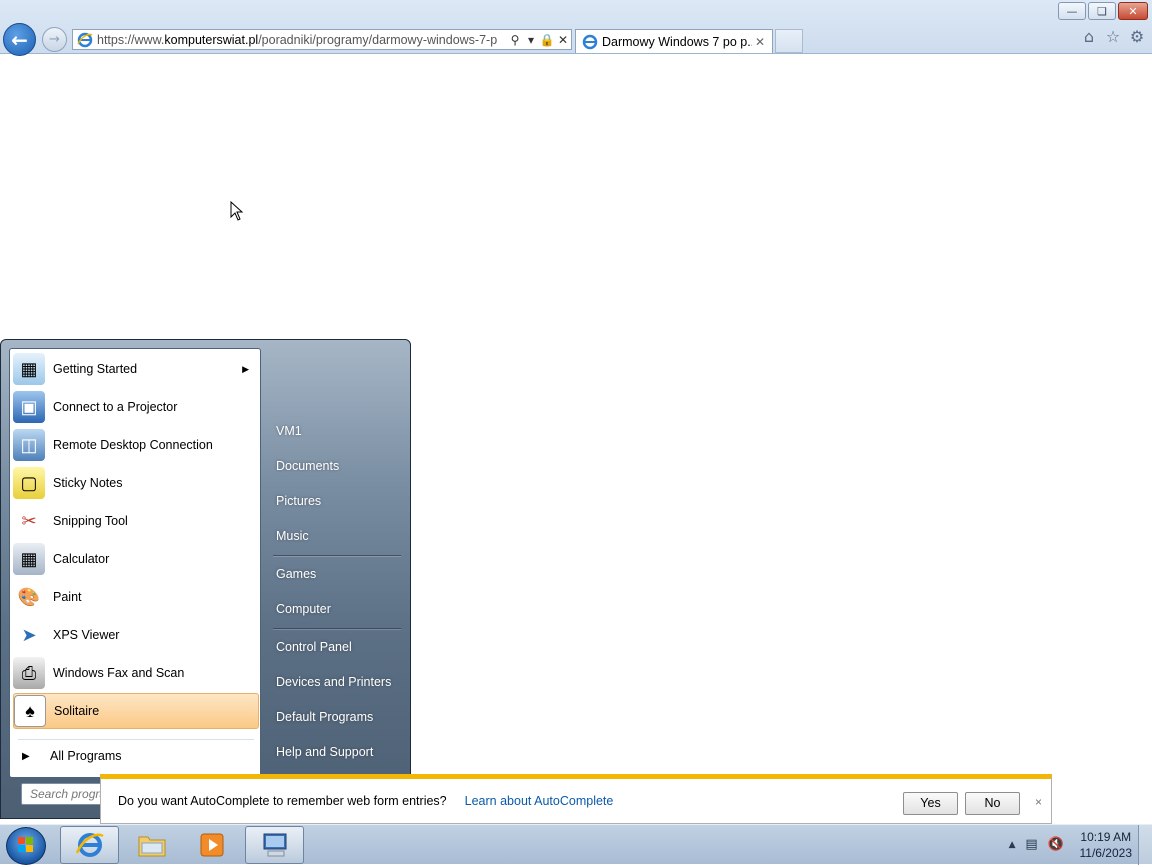  Describe the element at coordinates (1072, 11) in the screenshot. I see `minimize-button: —` at that location.